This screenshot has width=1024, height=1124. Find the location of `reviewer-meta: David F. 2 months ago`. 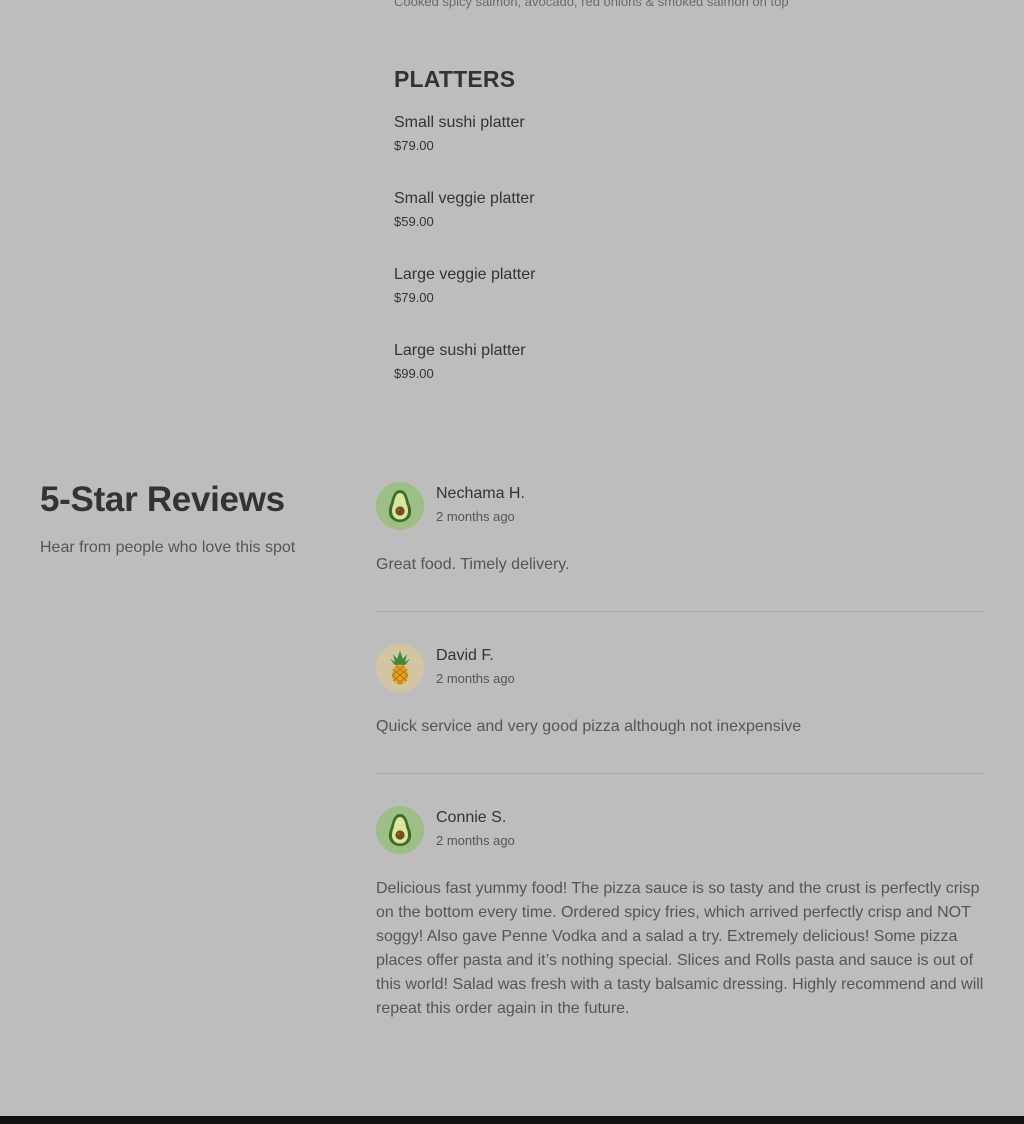

reviewer-meta: David F. 2 months ago is located at coordinates (475, 665).